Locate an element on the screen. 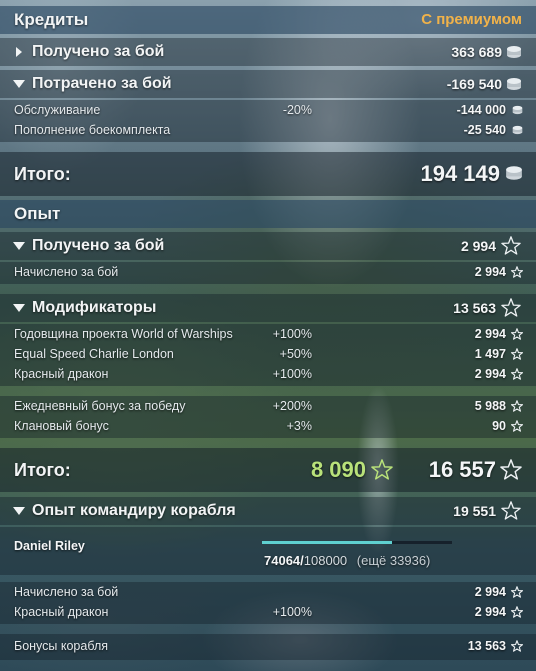 The width and height of the screenshot is (536, 671). ship-bonus-value: 13 563 is located at coordinates (486, 646).